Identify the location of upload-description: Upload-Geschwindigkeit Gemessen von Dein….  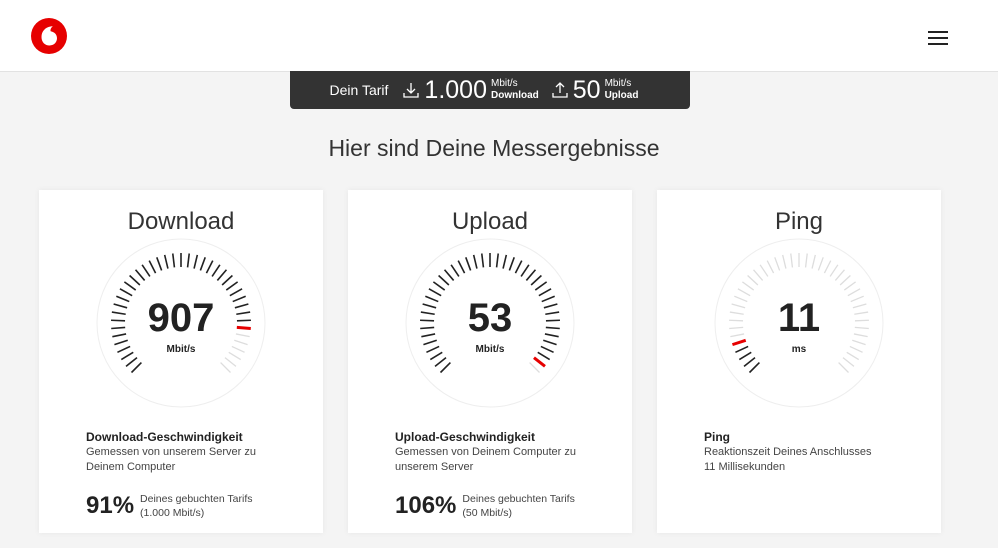
(495, 452).